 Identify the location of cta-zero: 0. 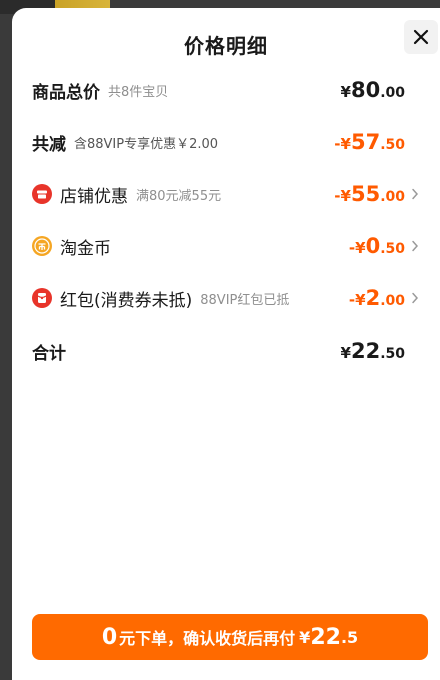
(109, 637).